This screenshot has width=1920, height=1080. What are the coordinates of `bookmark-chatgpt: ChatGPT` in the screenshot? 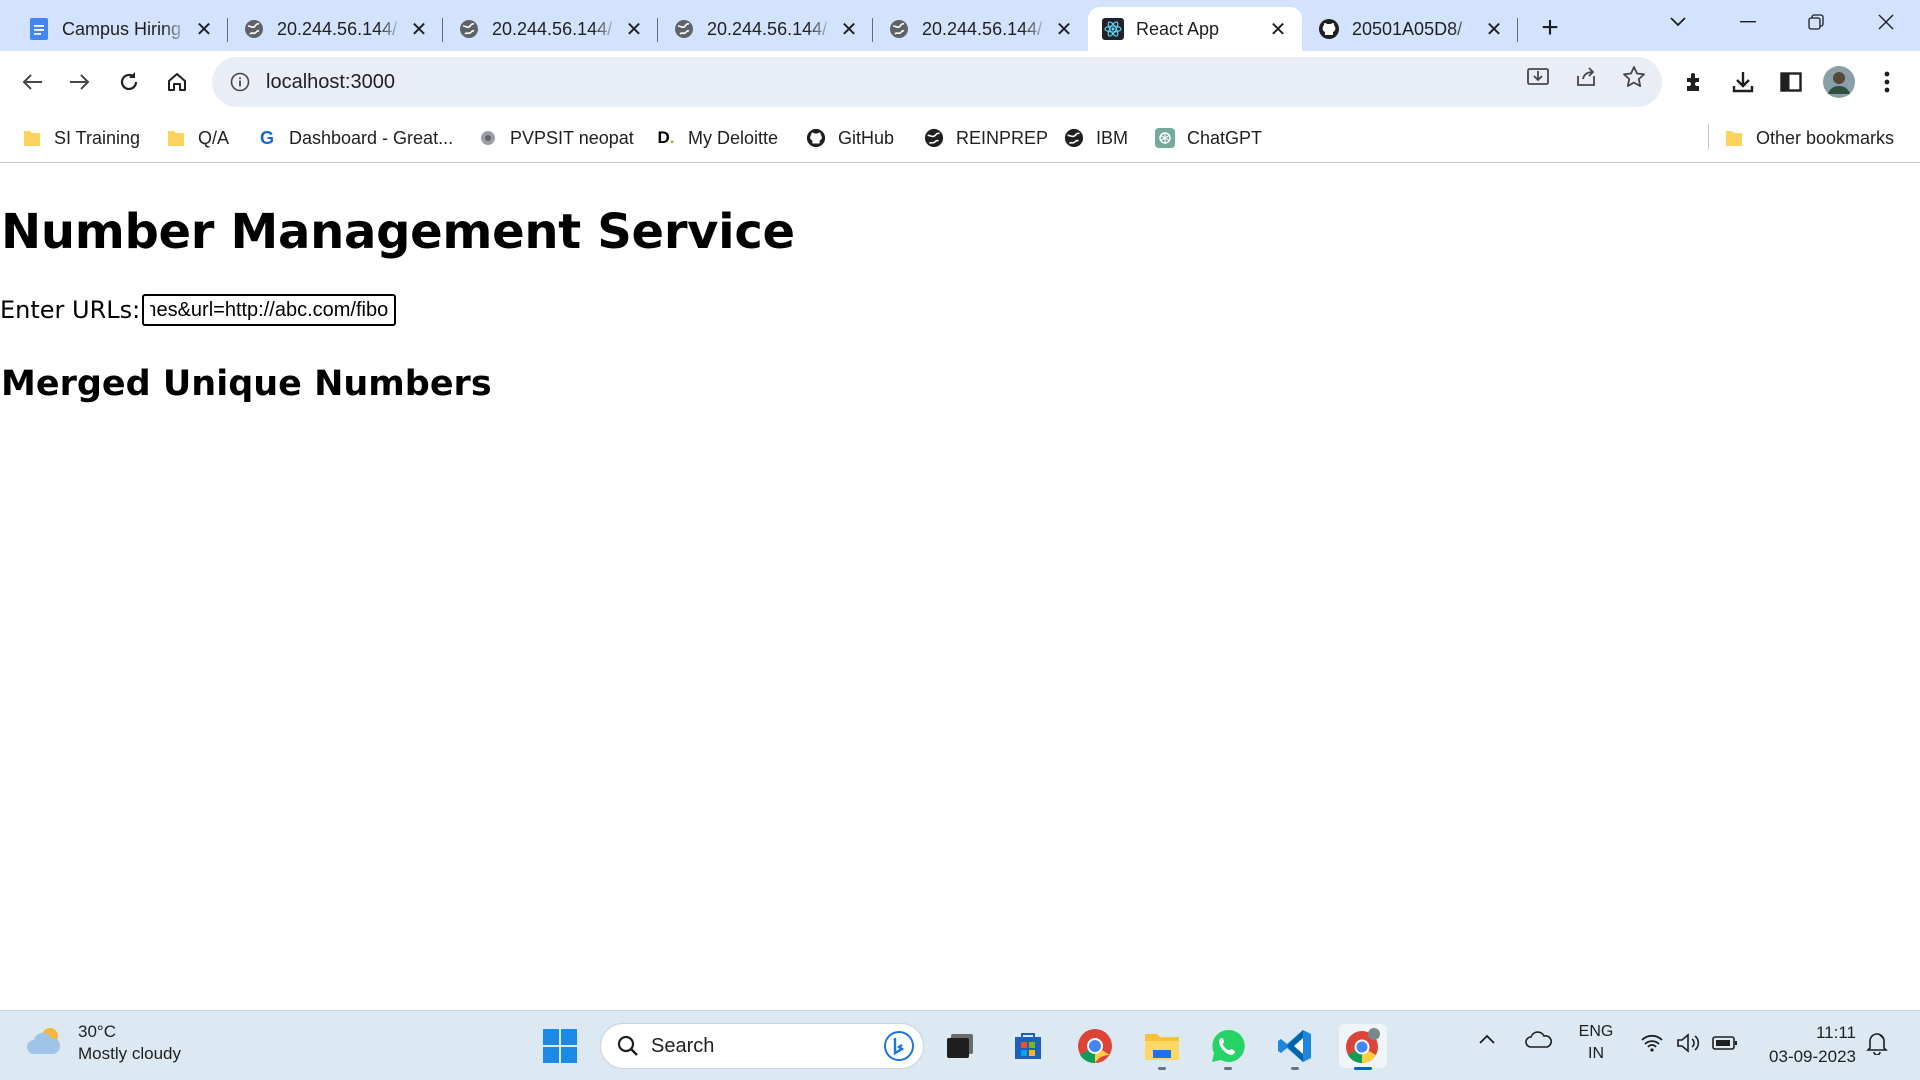 It's located at (1208, 138).